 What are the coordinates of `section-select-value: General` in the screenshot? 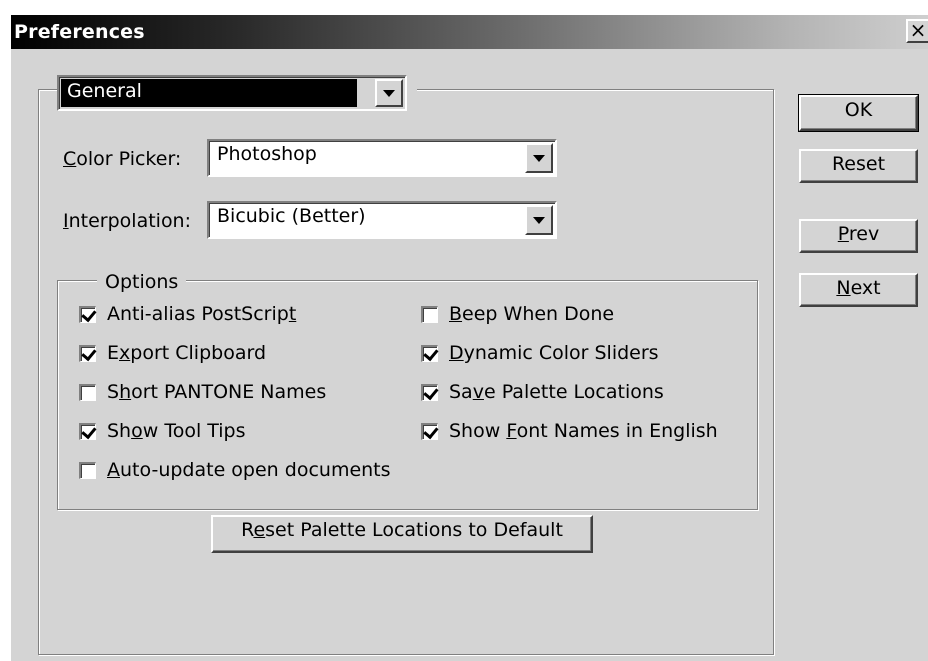 It's located at (104, 91).